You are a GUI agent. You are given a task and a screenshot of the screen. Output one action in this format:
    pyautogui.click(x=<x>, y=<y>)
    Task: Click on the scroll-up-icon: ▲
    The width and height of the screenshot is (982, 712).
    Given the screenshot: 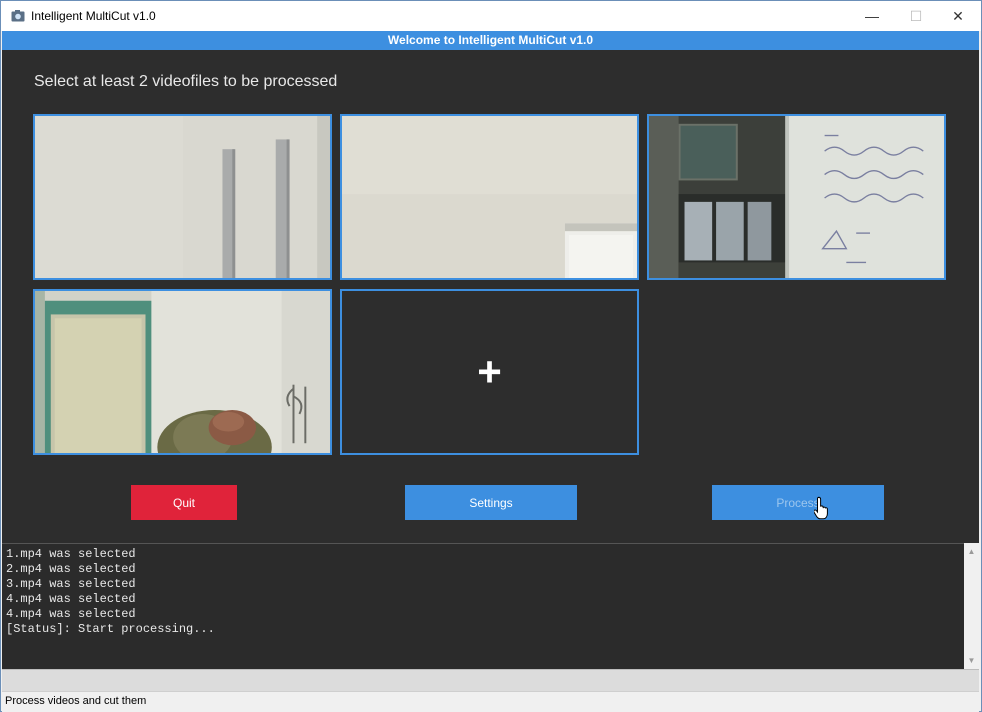 What is the action you would take?
    pyautogui.click(x=971, y=551)
    